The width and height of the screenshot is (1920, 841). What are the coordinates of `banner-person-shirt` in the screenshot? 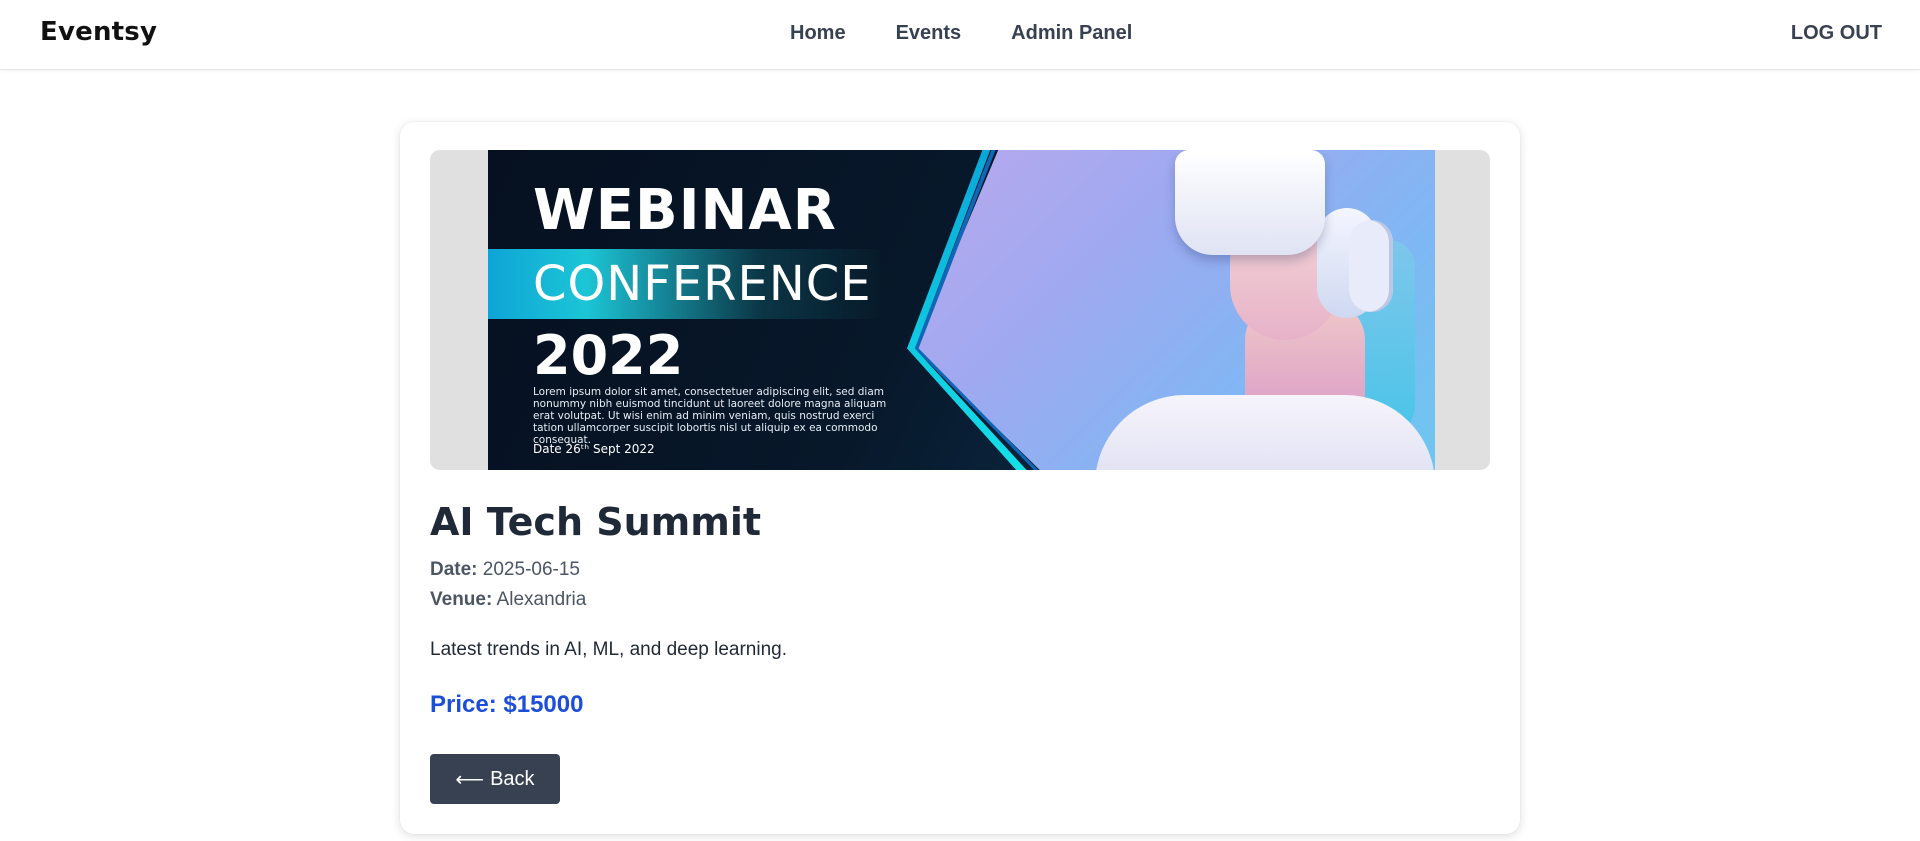 It's located at (1265, 432).